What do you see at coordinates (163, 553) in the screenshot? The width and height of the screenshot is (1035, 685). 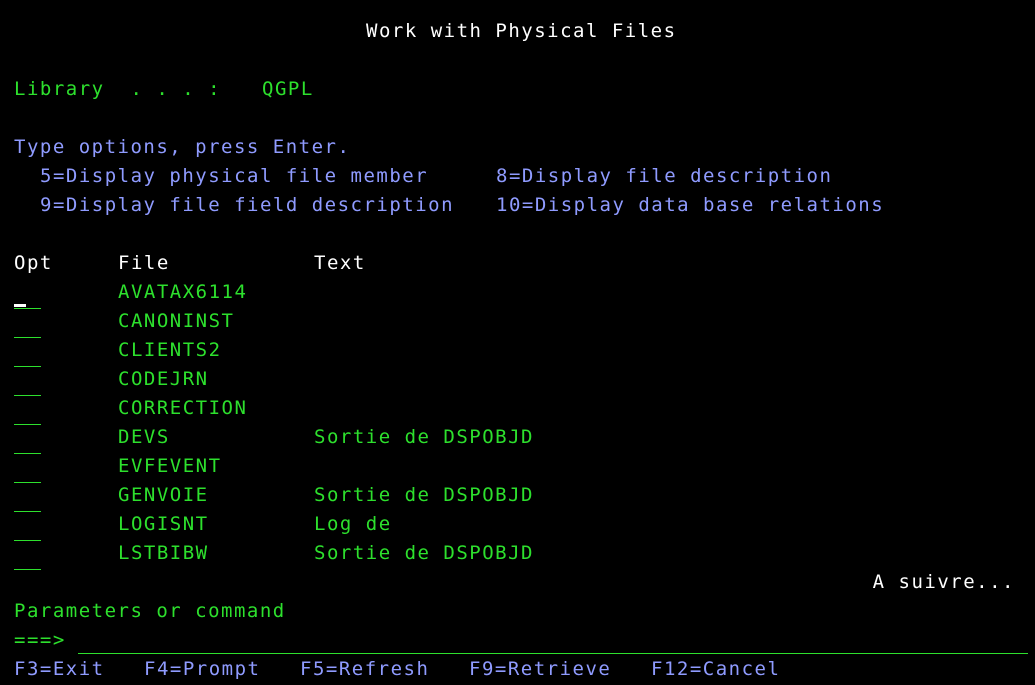 I see `file-name: LSTBIBW` at bounding box center [163, 553].